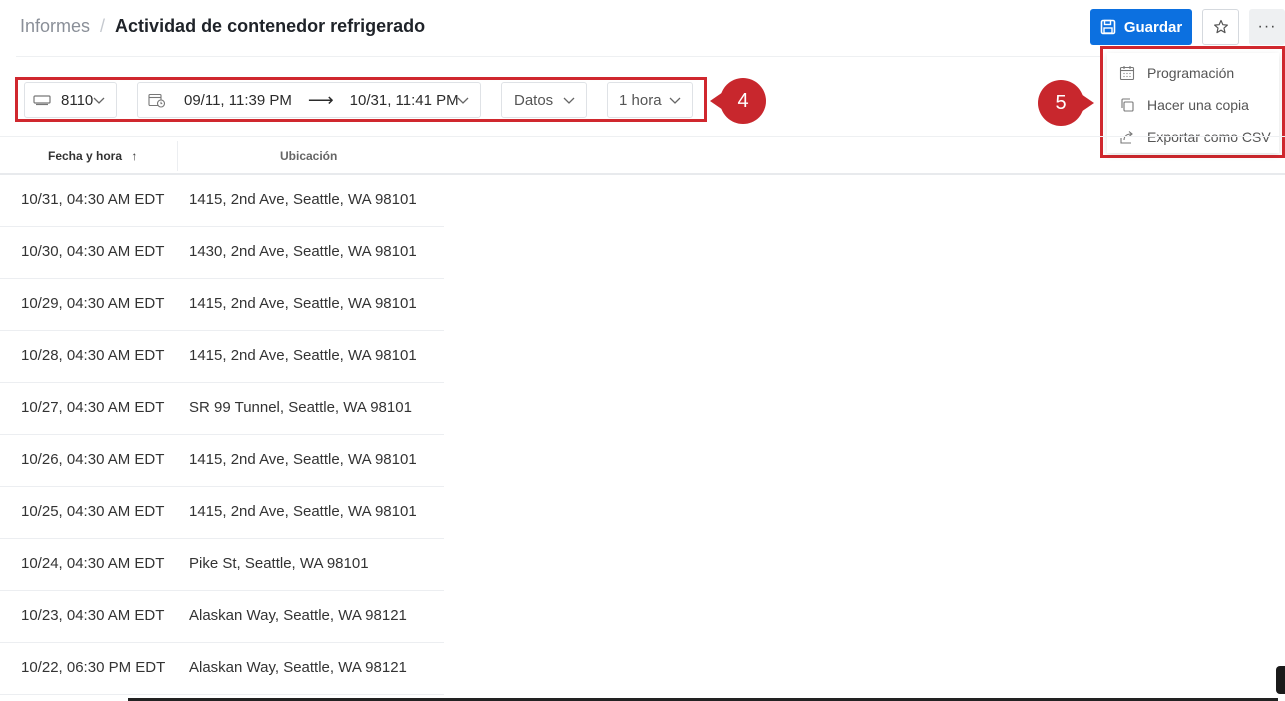 This screenshot has height=701, width=1285. I want to click on more-options-button: ···, so click(1267, 27).